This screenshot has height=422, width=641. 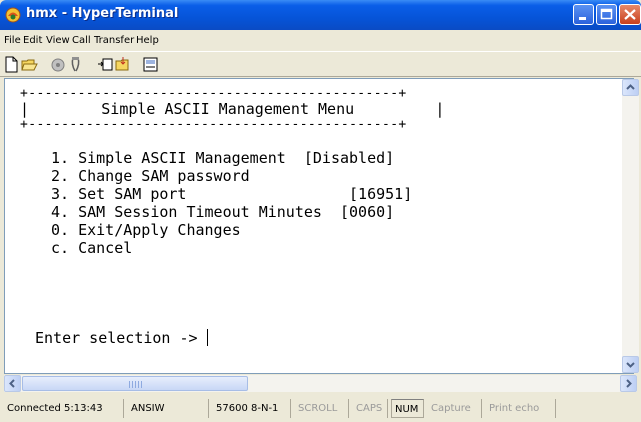 I want to click on scroll-right-button, so click(x=628, y=383).